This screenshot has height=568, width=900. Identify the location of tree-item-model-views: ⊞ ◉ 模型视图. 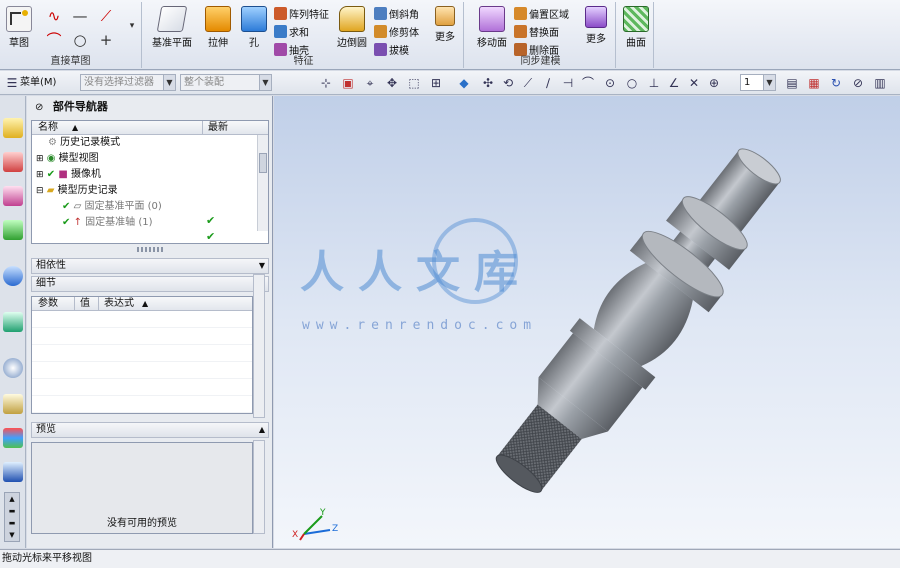
(67, 159).